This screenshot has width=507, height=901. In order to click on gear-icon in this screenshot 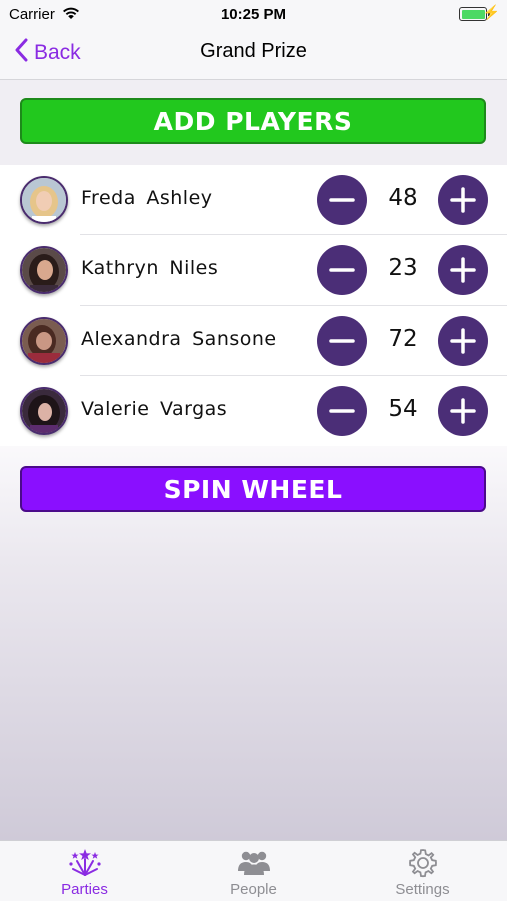, I will do `click(422, 863)`.